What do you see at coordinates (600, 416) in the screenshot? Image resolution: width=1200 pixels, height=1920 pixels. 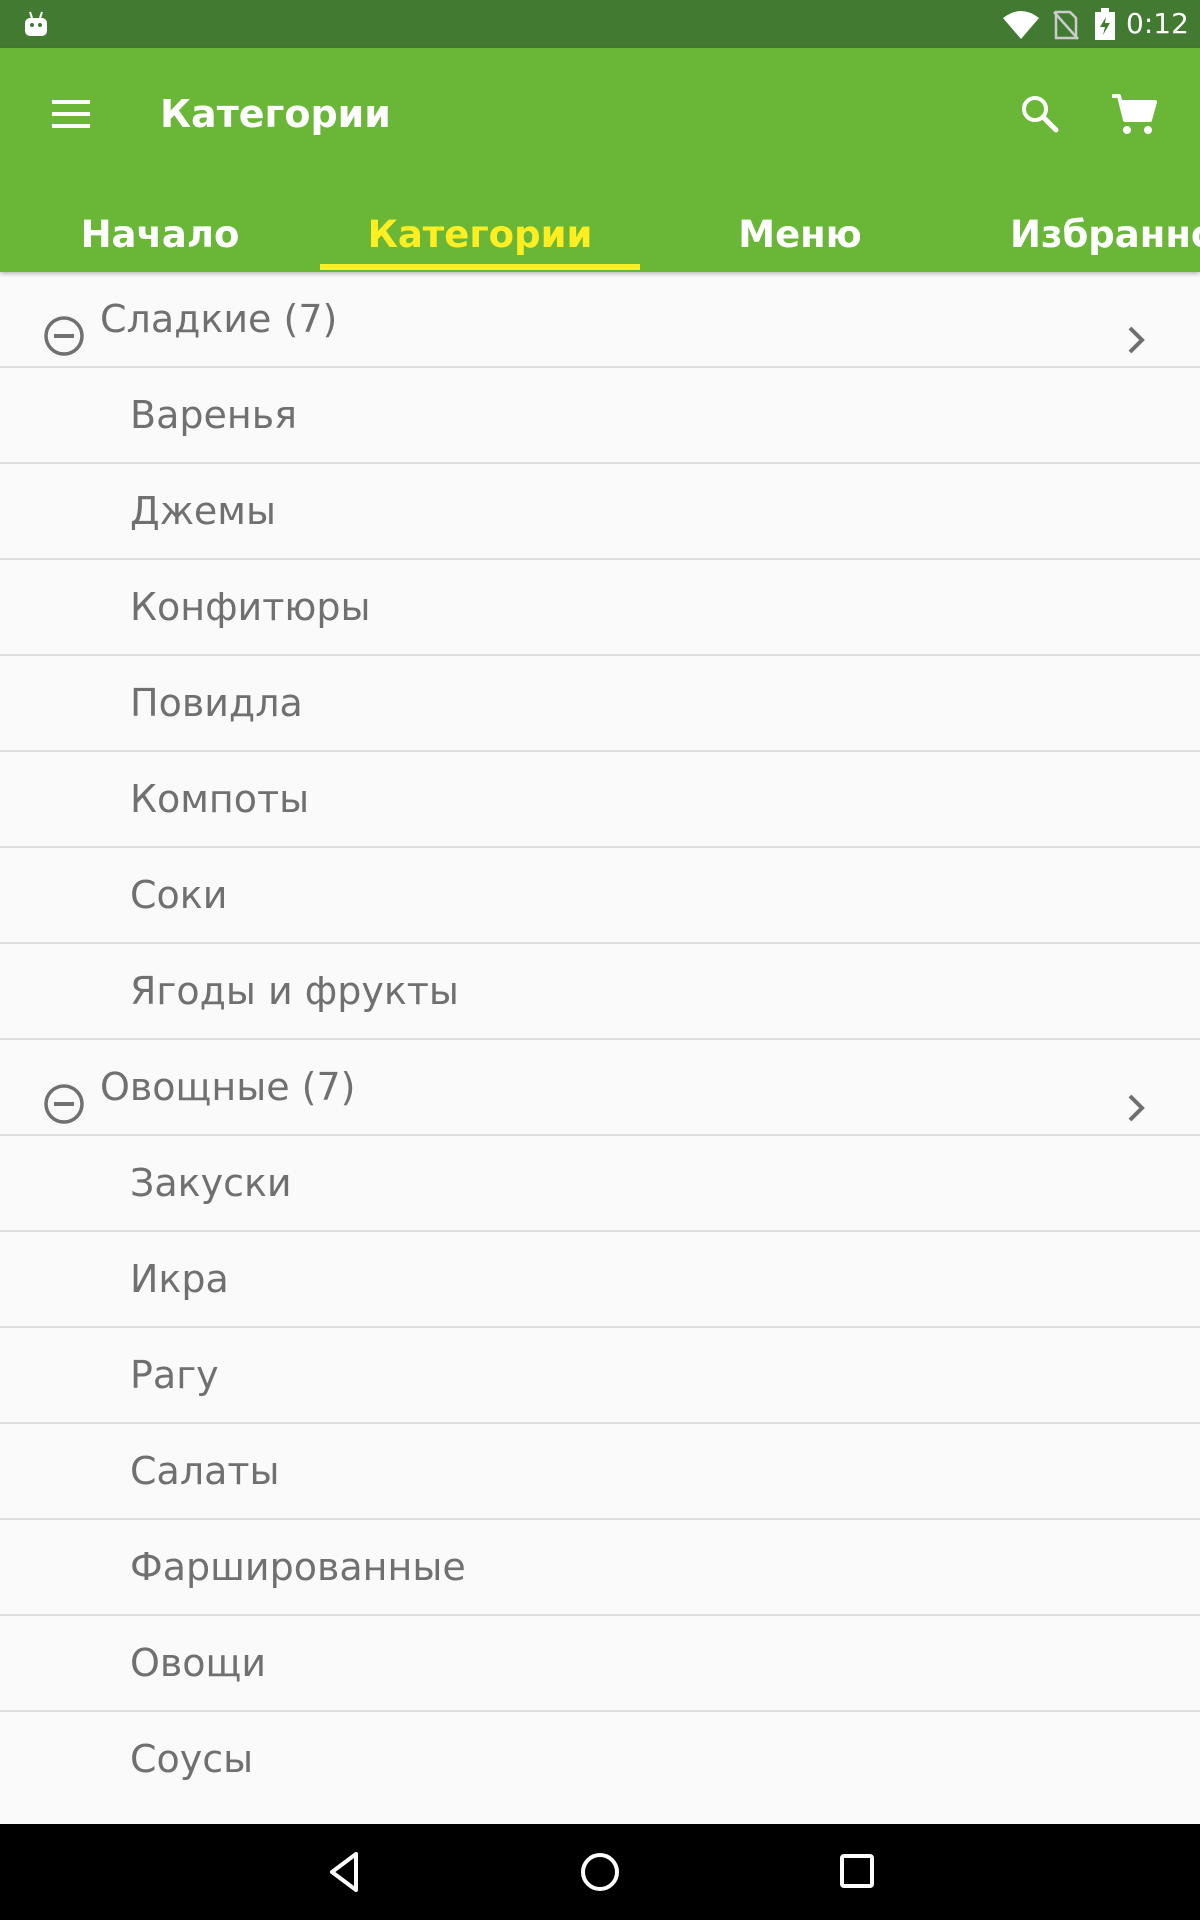 I see `list-item: Варенья` at bounding box center [600, 416].